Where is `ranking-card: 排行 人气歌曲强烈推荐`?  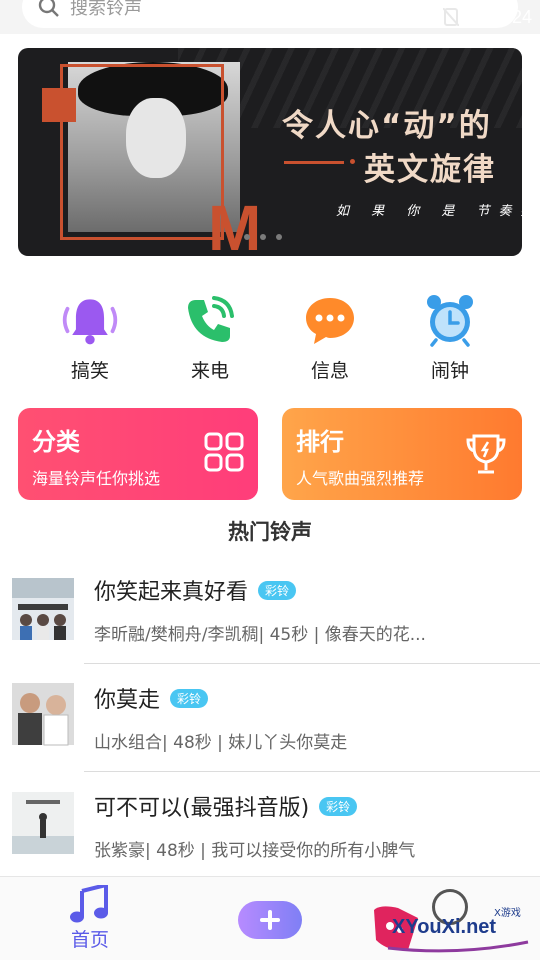
ranking-card: 排行 人气歌曲强烈推荐 is located at coordinates (402, 454).